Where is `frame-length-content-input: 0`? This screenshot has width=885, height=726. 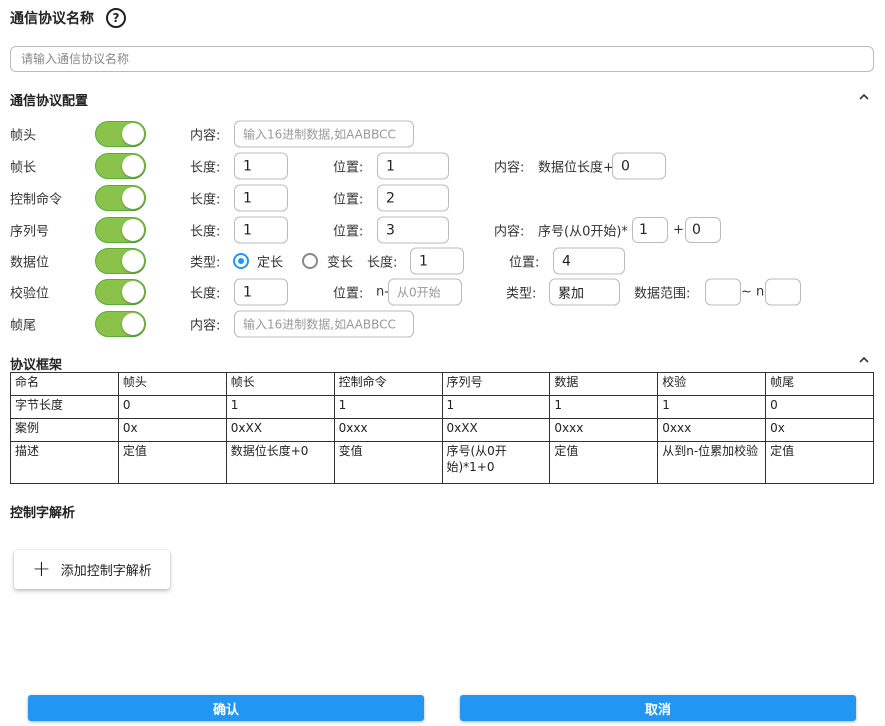
frame-length-content-input: 0 is located at coordinates (639, 166).